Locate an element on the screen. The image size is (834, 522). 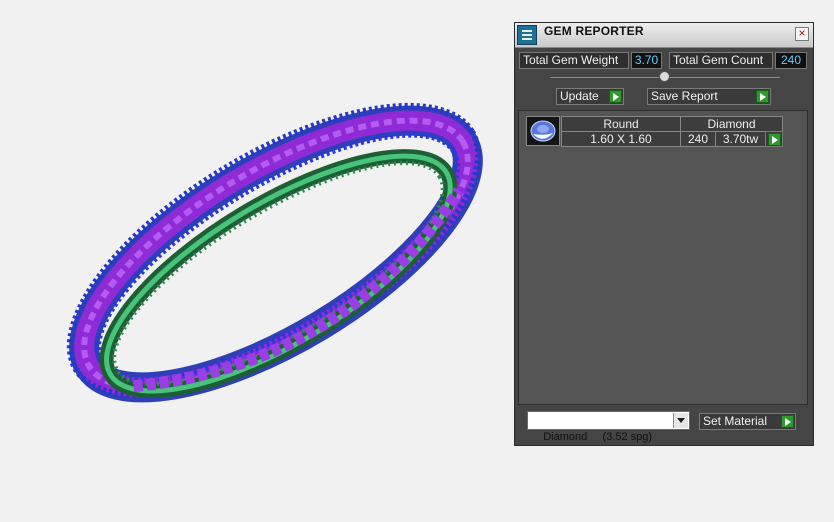
chevron-down-icon is located at coordinates (680, 420).